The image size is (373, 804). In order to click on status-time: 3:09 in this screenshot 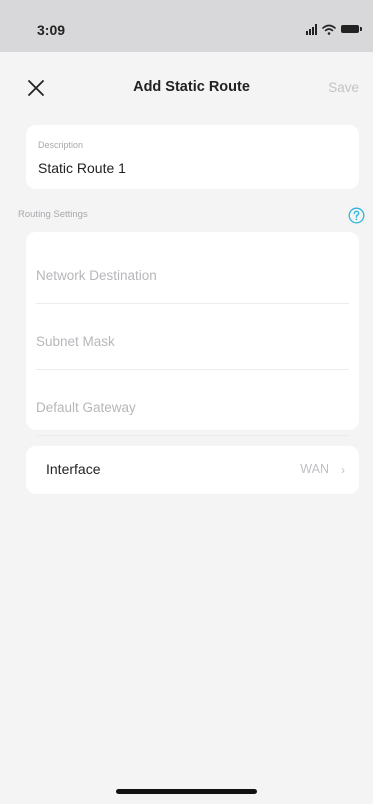, I will do `click(51, 30)`.